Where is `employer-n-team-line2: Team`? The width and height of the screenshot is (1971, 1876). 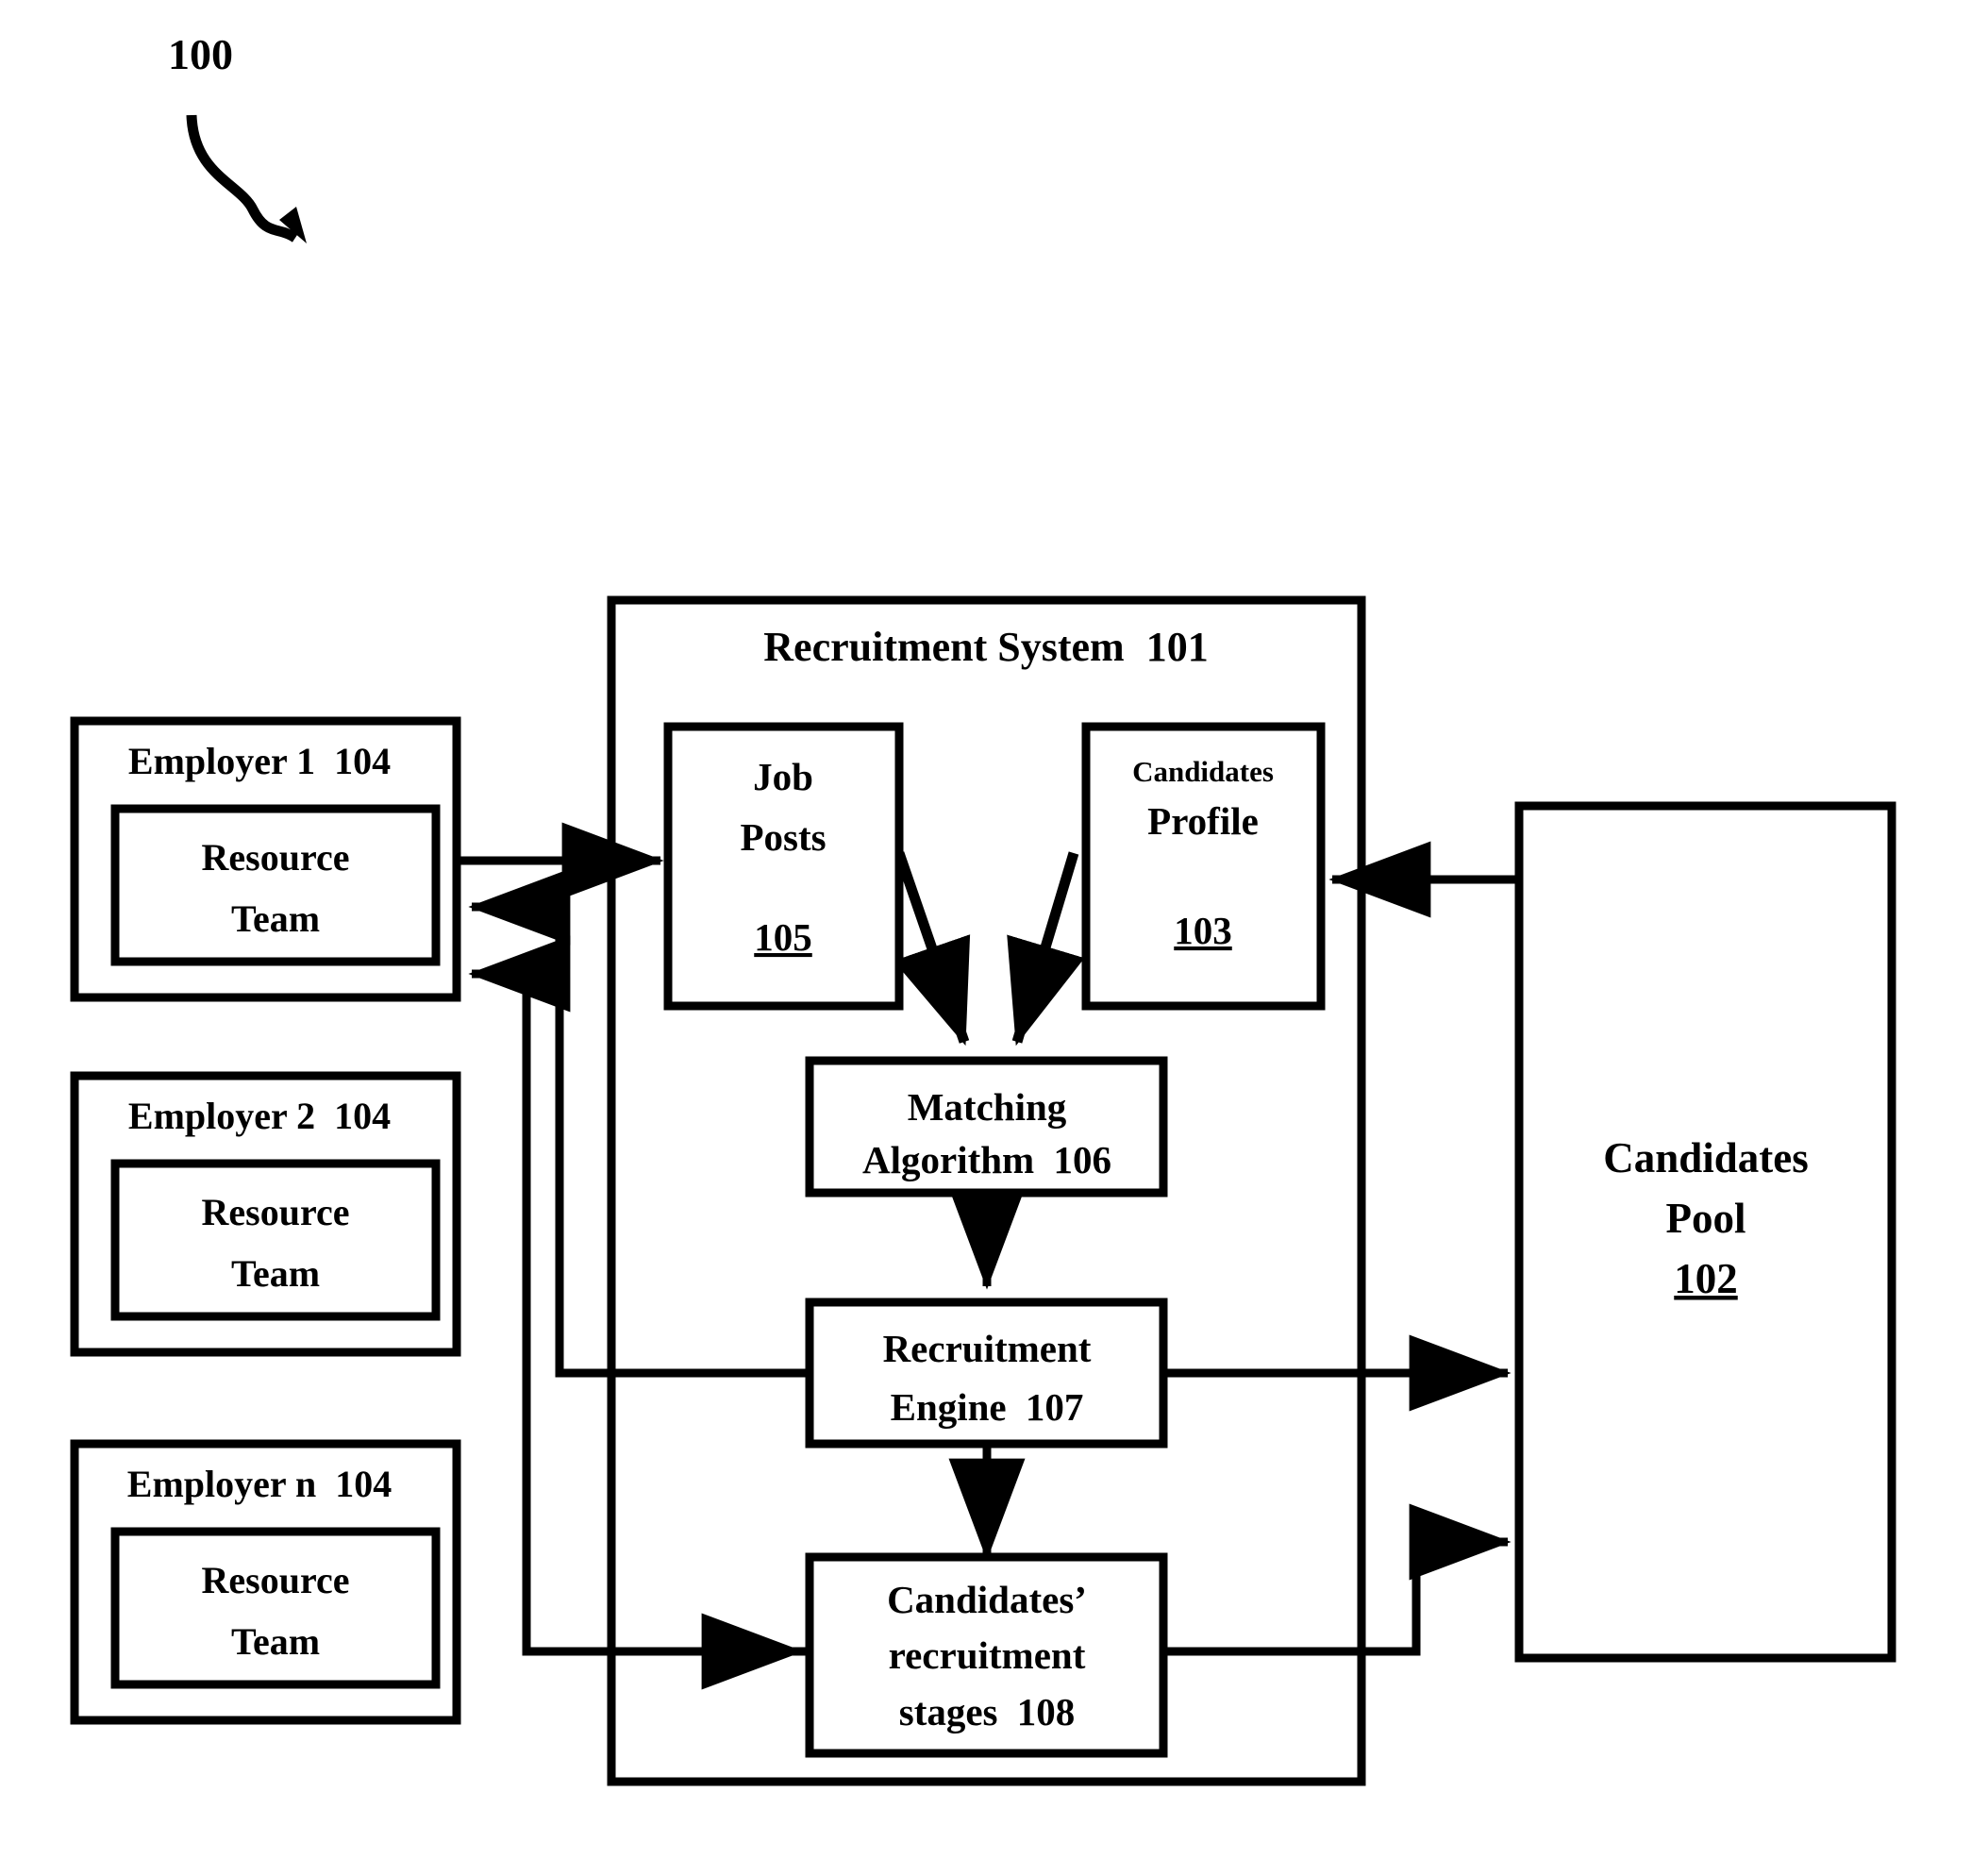
employer-n-team-line2: Team is located at coordinates (275, 1641).